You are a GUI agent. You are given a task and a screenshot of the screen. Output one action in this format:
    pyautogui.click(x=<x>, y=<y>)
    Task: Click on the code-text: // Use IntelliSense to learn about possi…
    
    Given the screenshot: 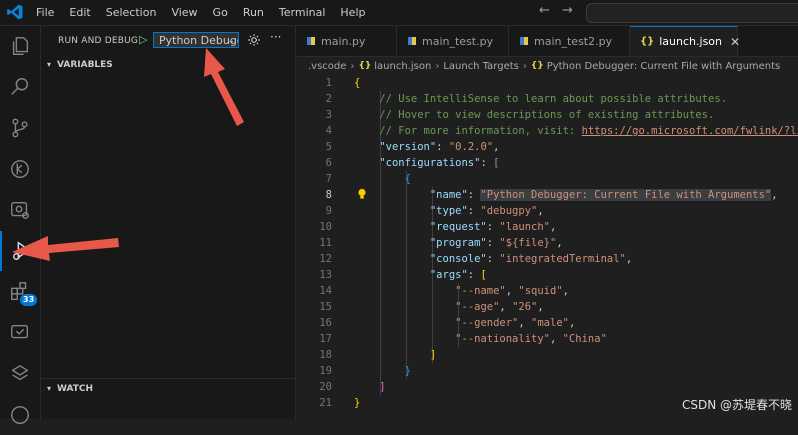 What is the action you would take?
    pyautogui.click(x=540, y=99)
    